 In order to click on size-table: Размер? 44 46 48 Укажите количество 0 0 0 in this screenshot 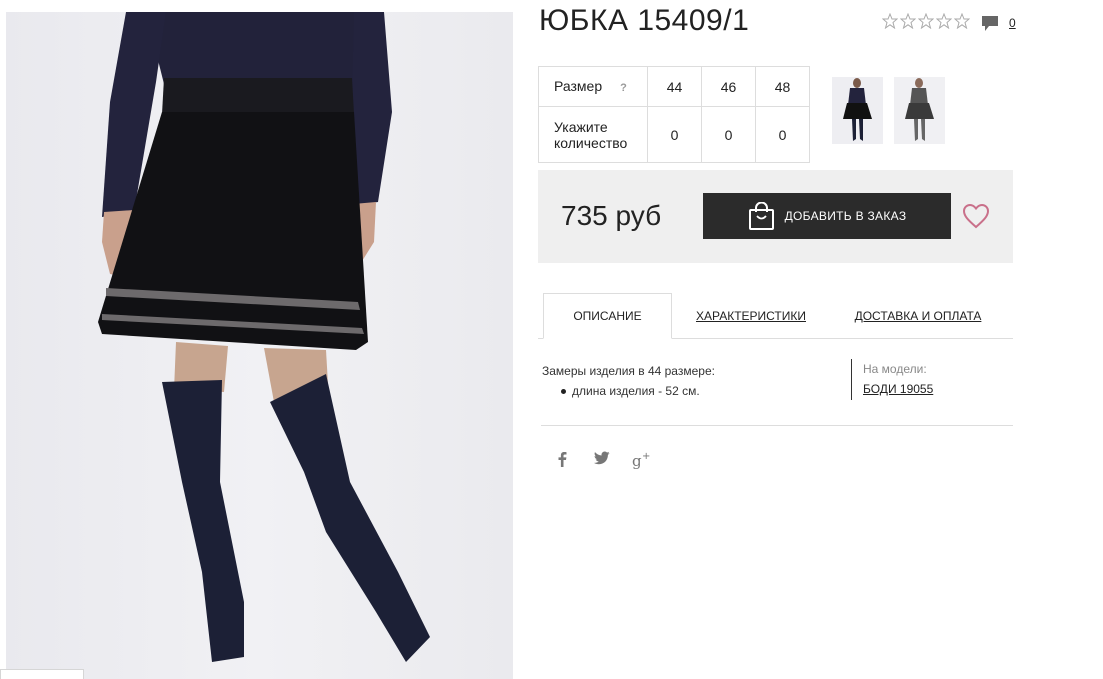, I will do `click(674, 114)`.